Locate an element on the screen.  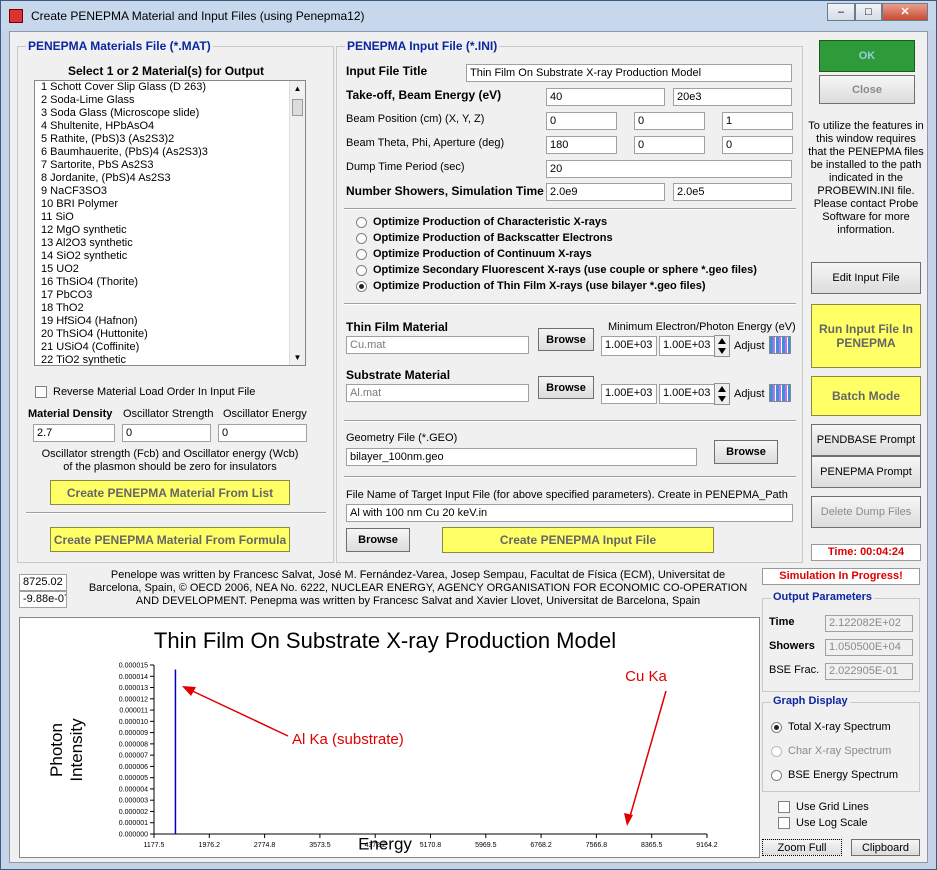
char-spectrum-radio is located at coordinates (776, 751).